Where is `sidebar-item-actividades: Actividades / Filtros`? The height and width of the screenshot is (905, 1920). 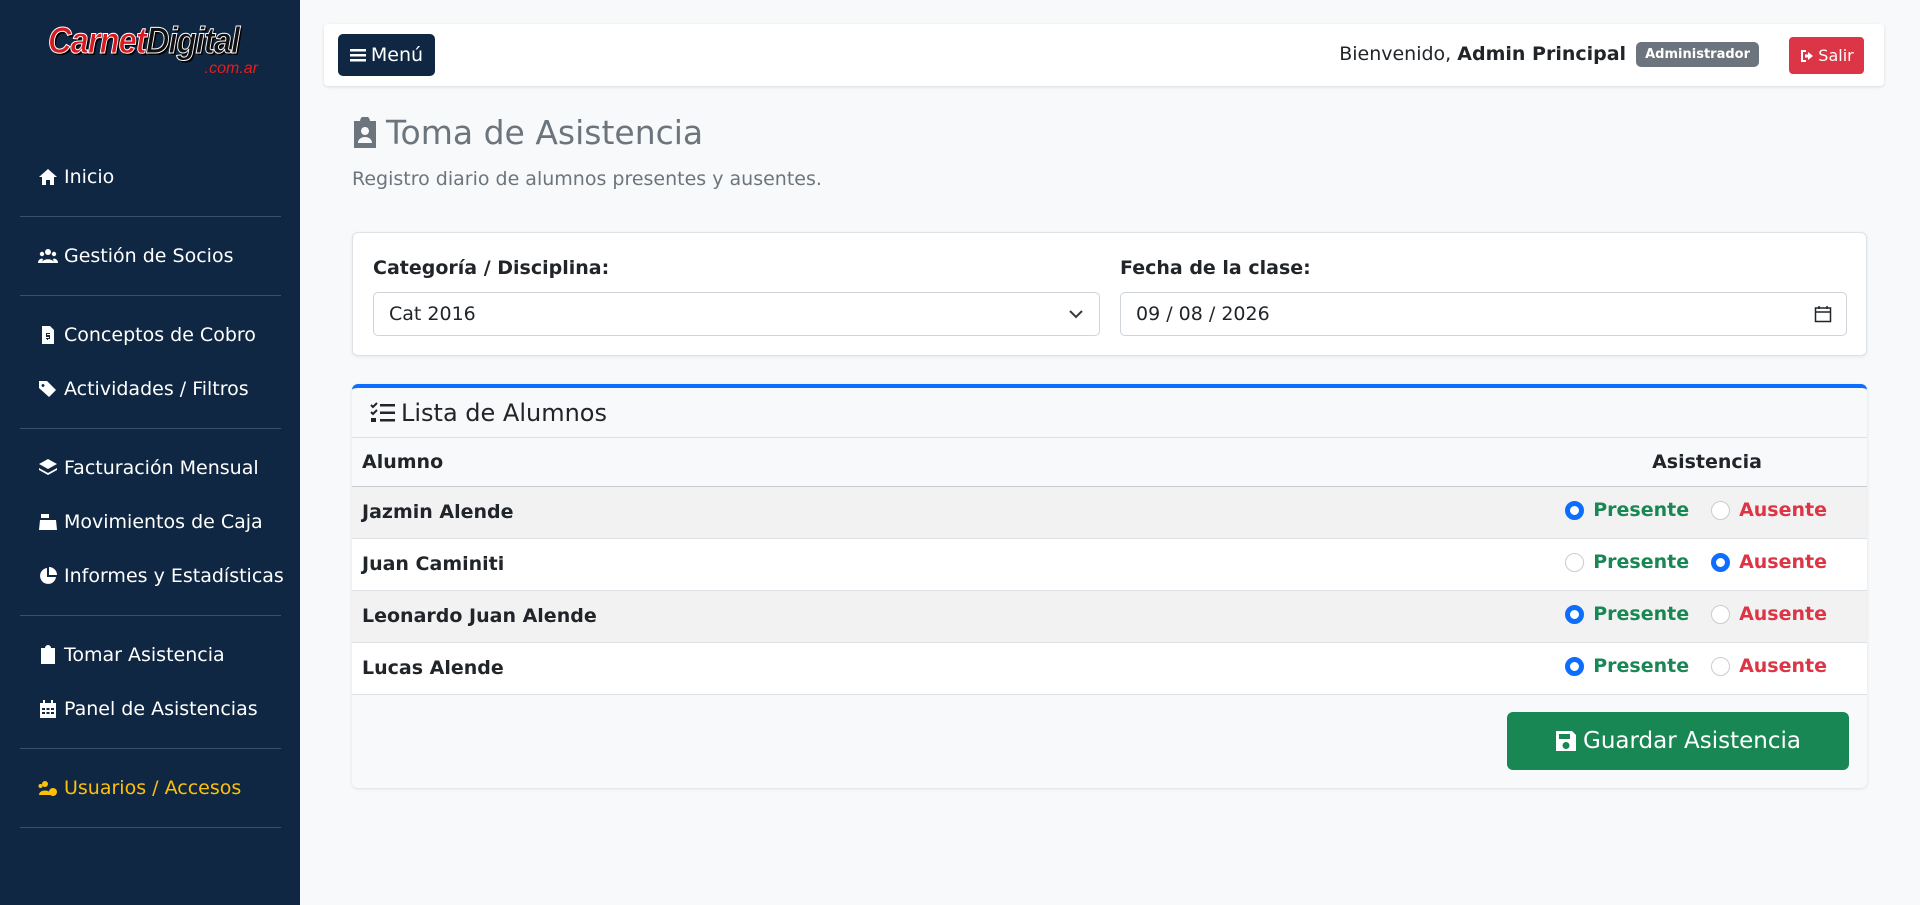 sidebar-item-actividades: Actividades / Filtros is located at coordinates (150, 389).